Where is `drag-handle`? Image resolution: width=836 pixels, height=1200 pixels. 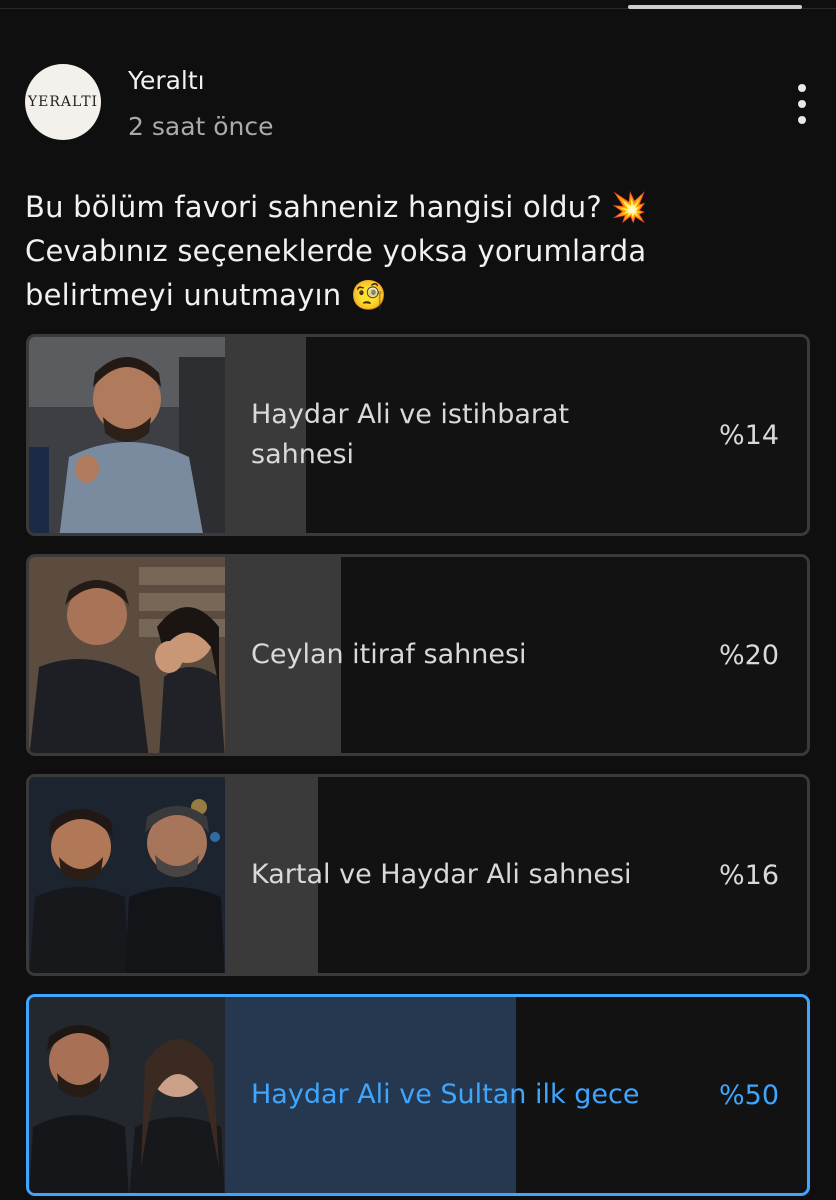
drag-handle is located at coordinates (715, 7).